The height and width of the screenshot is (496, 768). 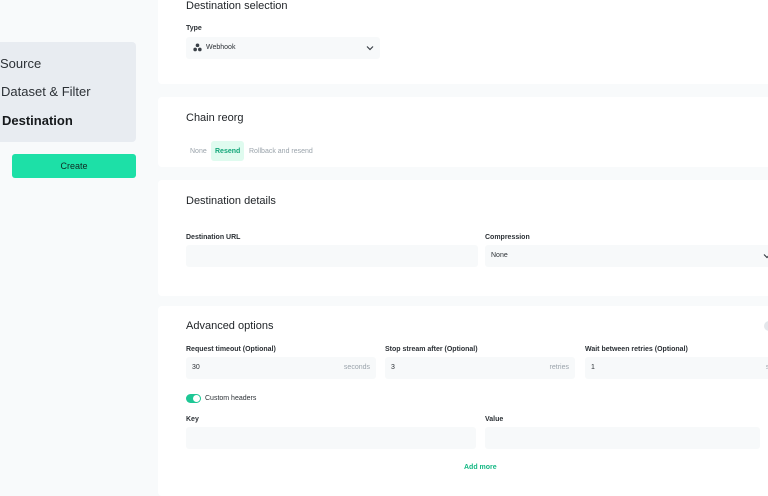 What do you see at coordinates (480, 368) in the screenshot?
I see `stop-stream-input: 3 retries` at bounding box center [480, 368].